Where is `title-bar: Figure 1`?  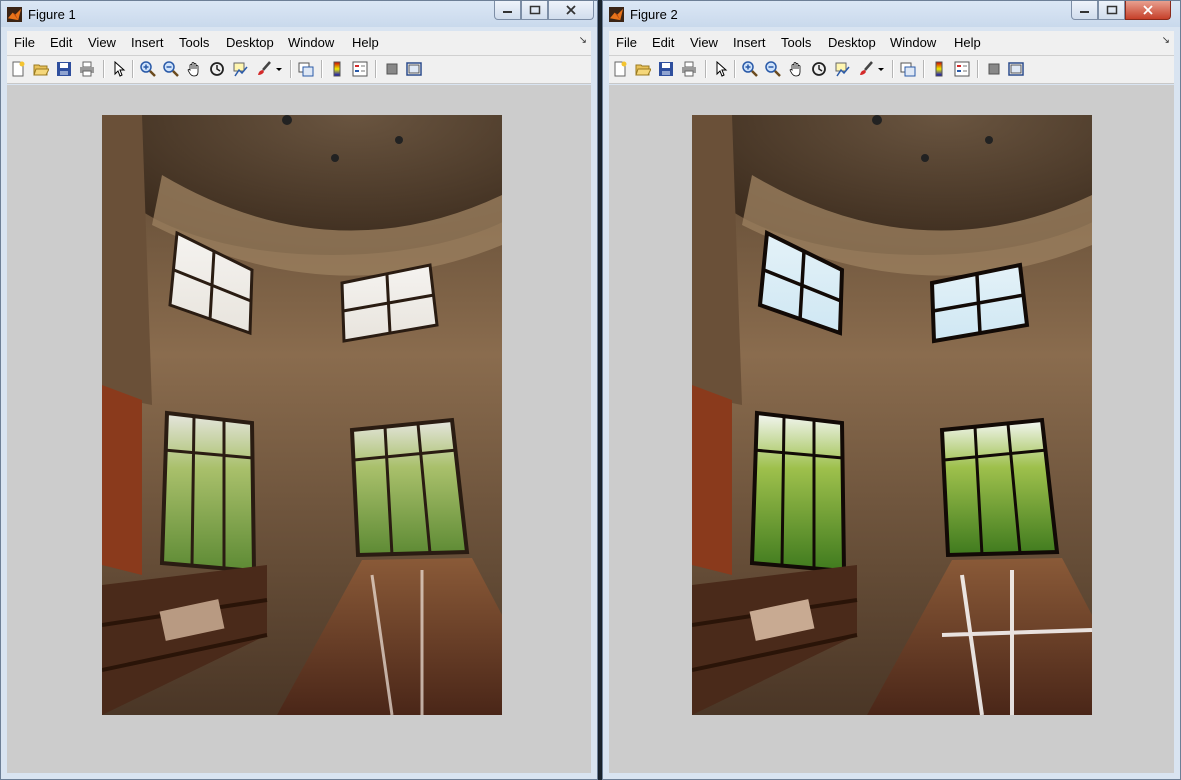 title-bar: Figure 1 is located at coordinates (299, 14).